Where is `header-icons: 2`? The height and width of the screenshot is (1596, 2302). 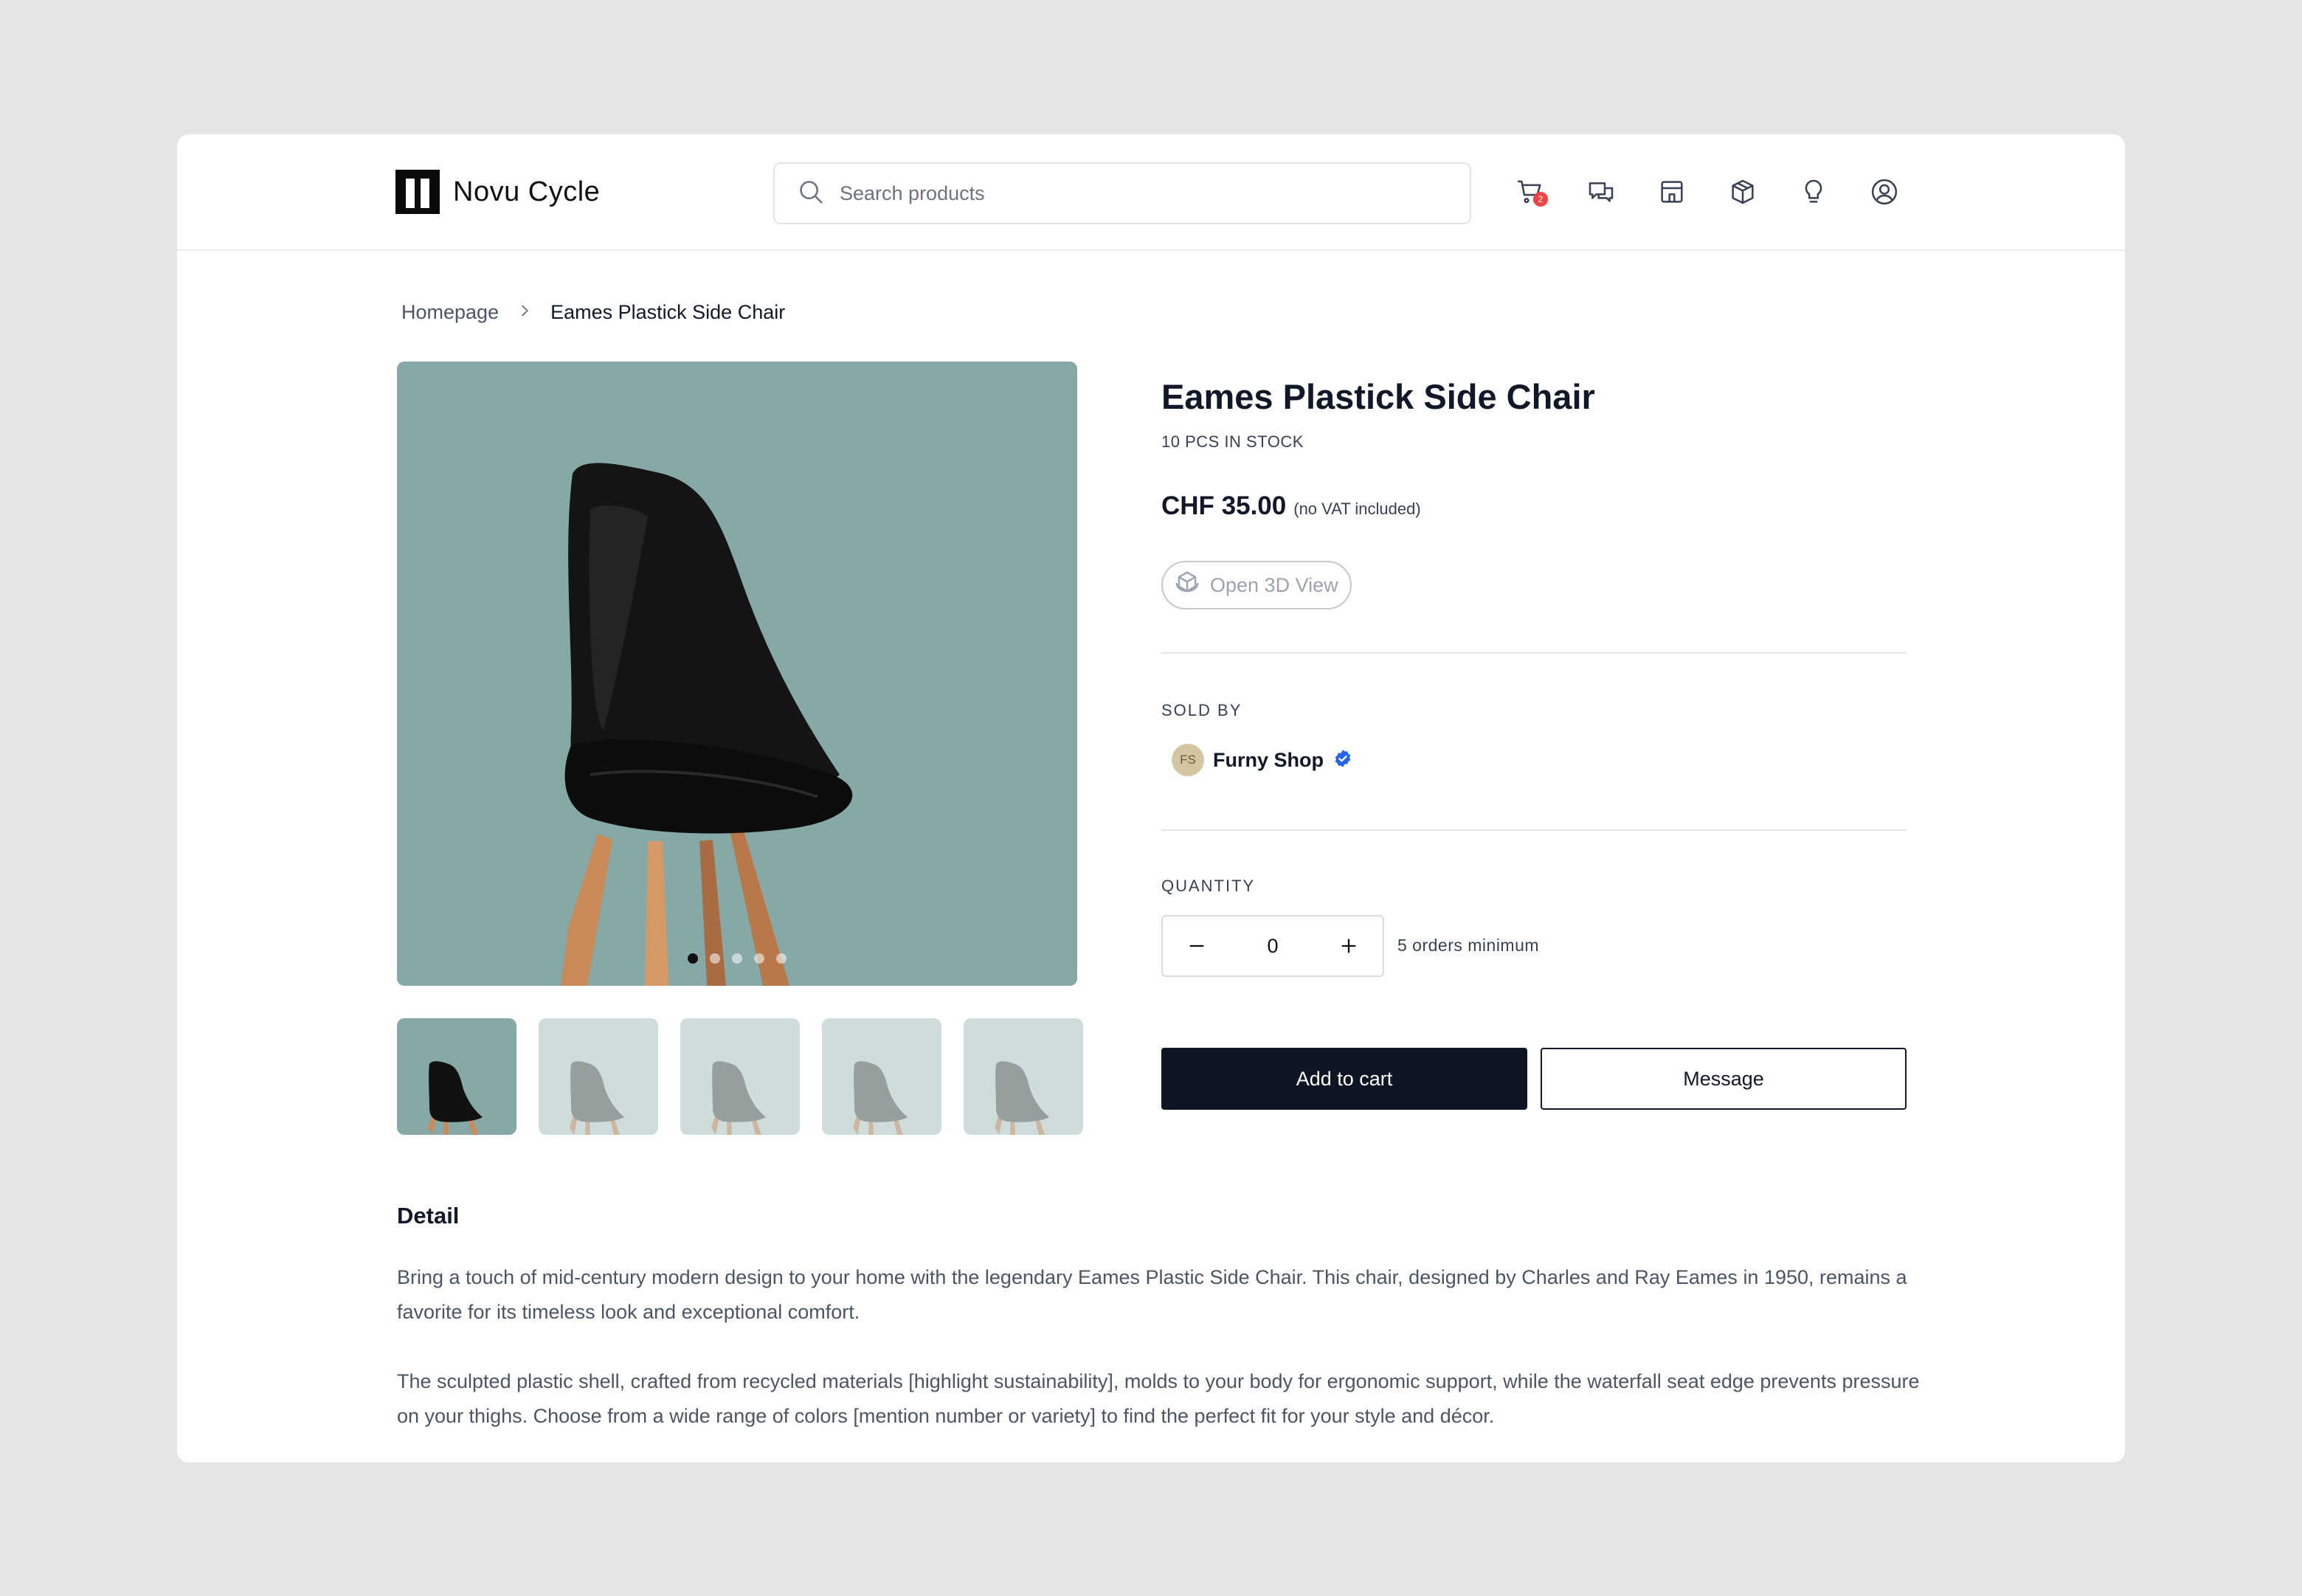
header-icons: 2 is located at coordinates (1708, 192).